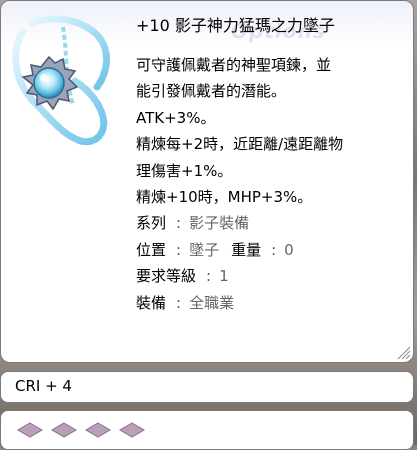 Image resolution: width=417 pixels, height=450 pixels. I want to click on series-value: 影子裝備, so click(219, 223).